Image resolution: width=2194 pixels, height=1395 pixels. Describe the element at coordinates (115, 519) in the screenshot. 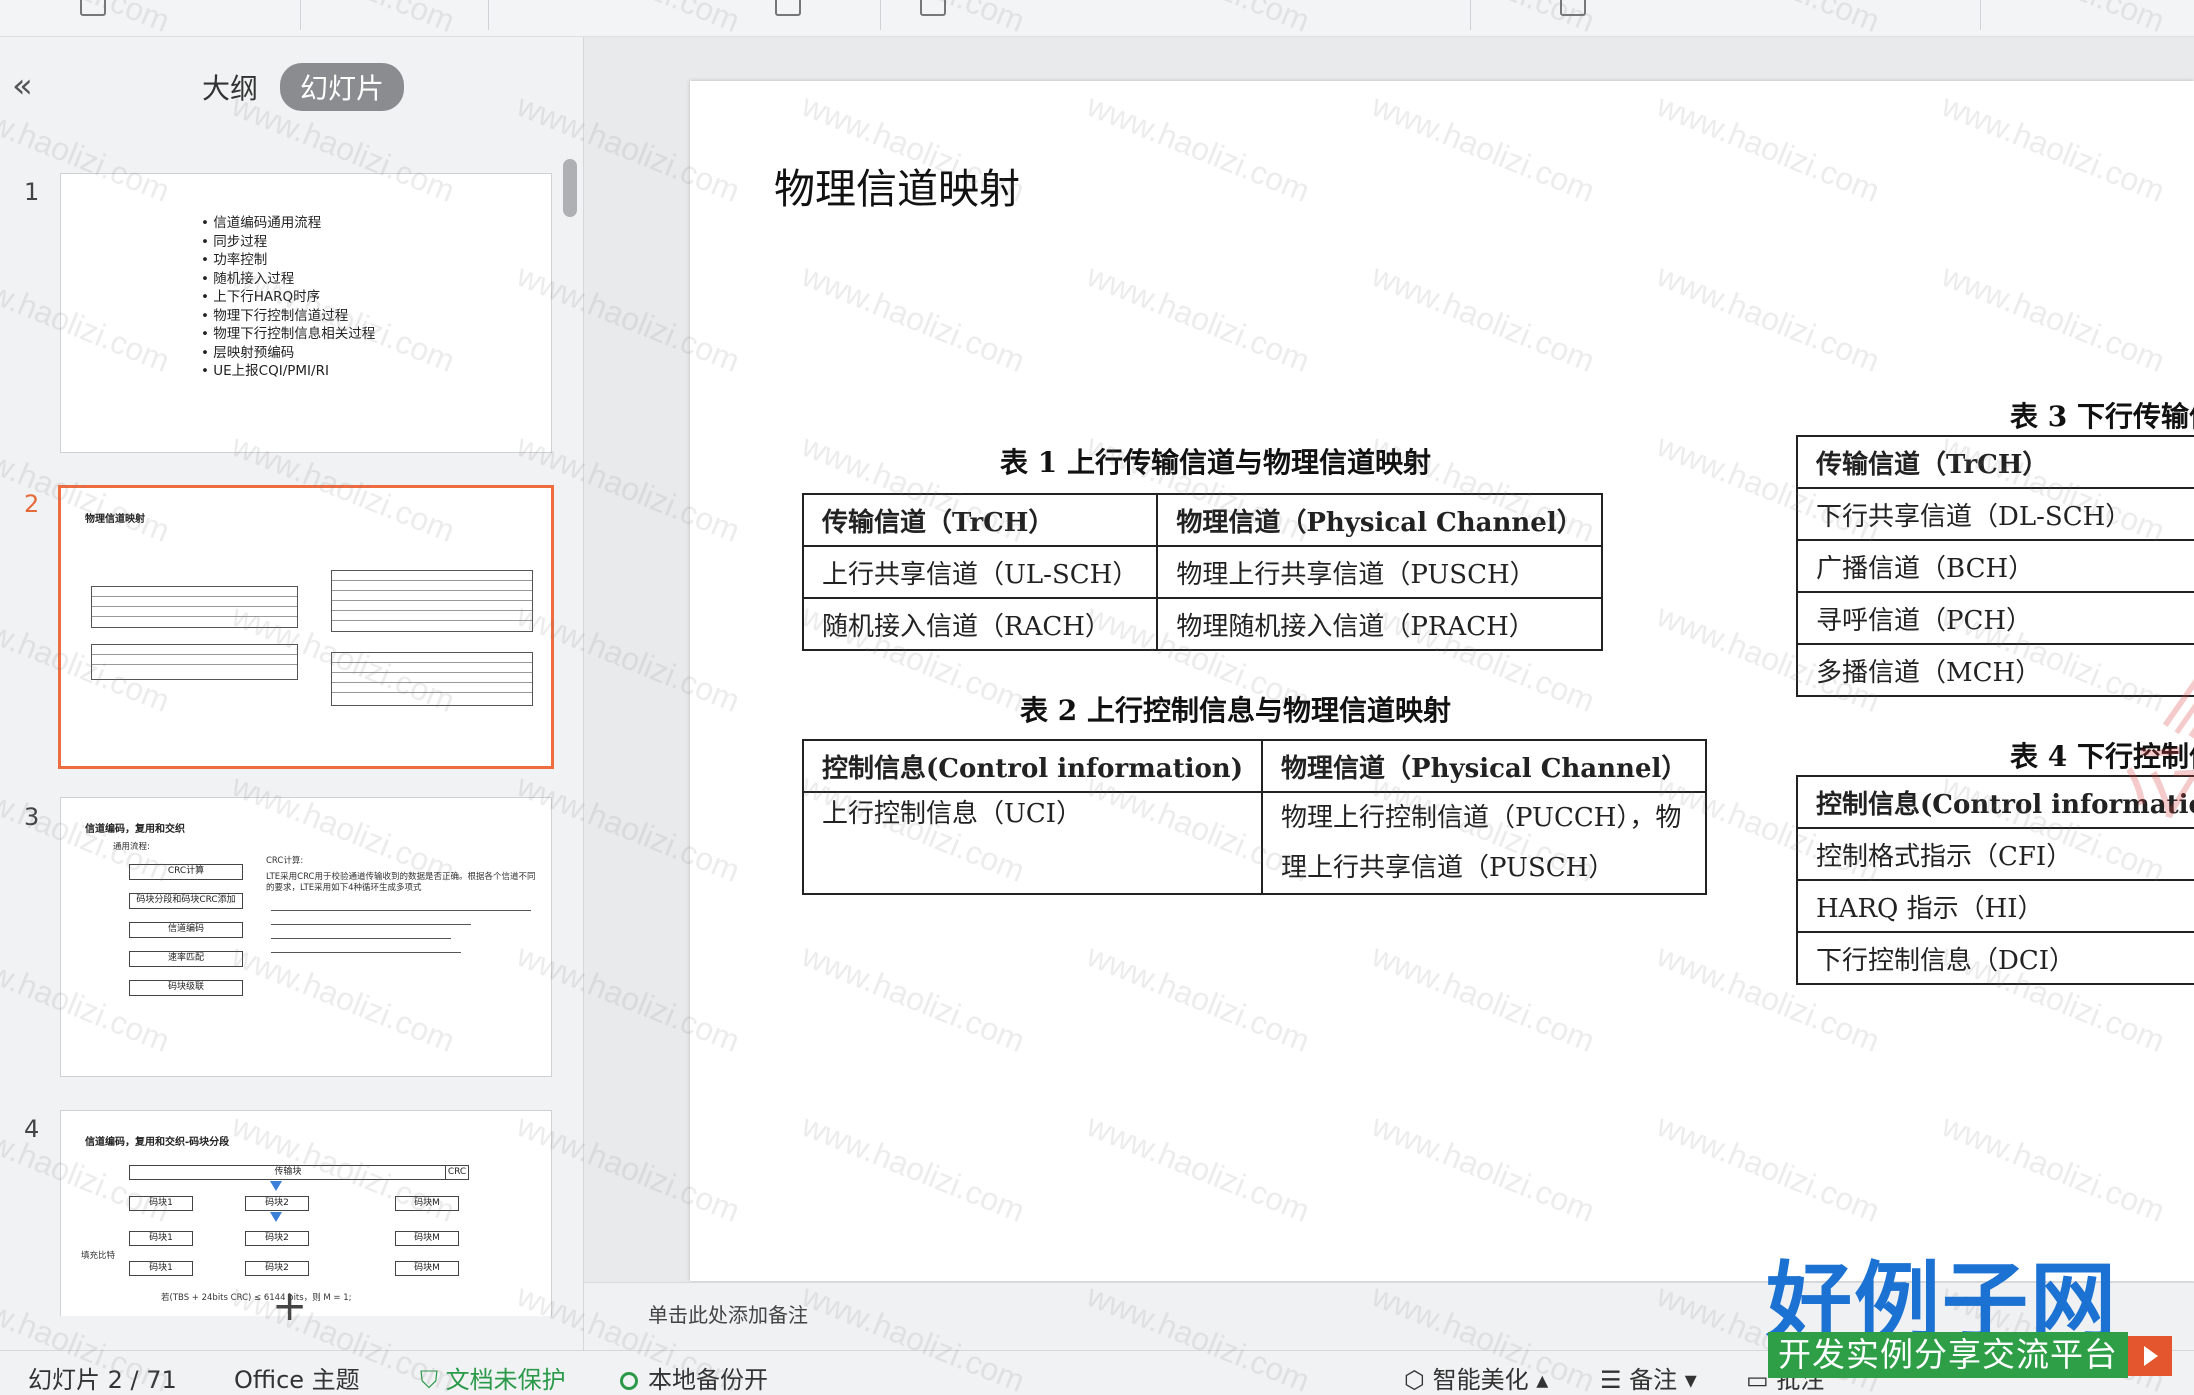

I see `thumbnail-title: 物理信道映射` at that location.